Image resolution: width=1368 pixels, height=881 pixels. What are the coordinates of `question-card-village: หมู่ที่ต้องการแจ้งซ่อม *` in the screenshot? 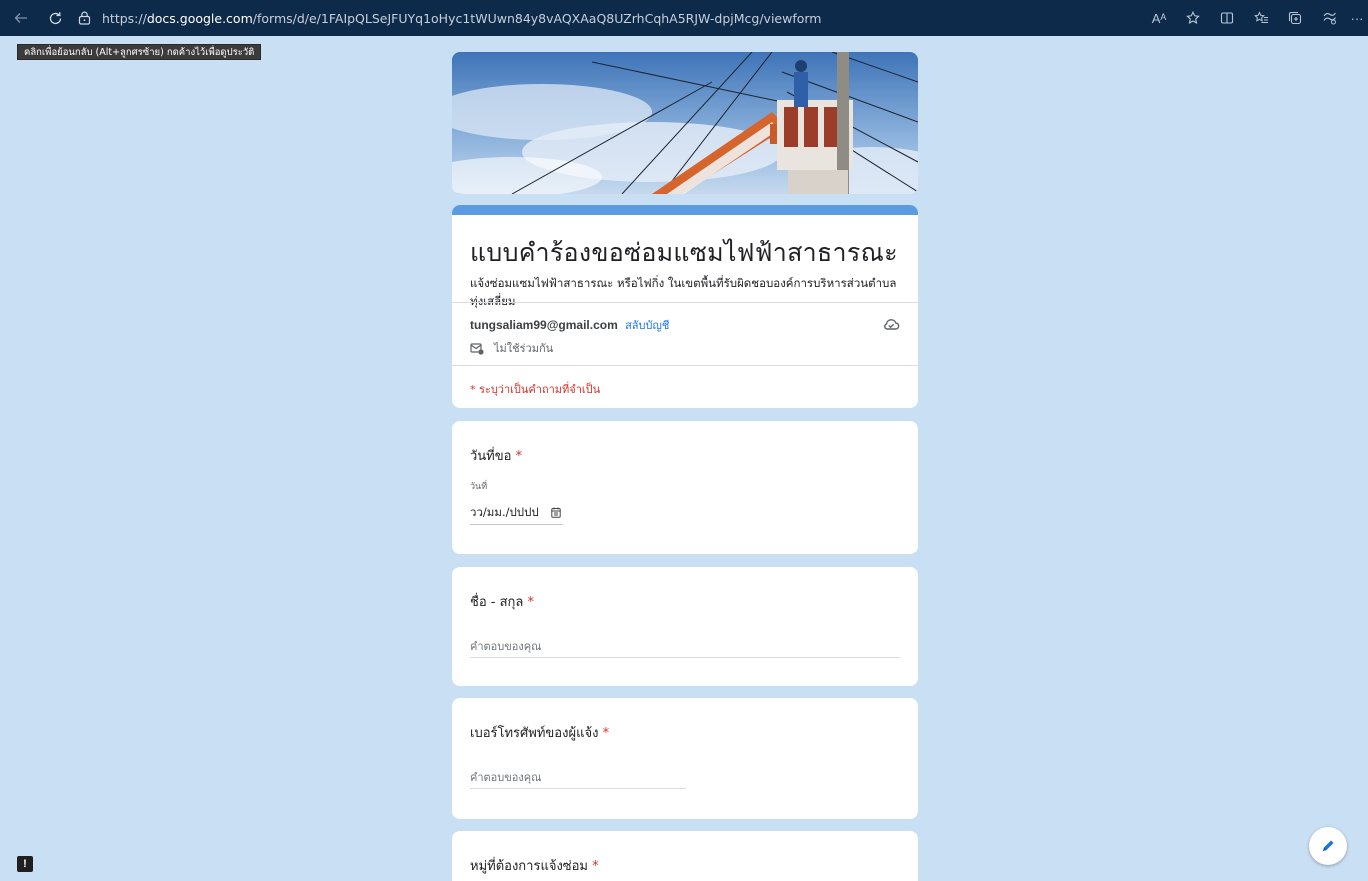 It's located at (685, 856).